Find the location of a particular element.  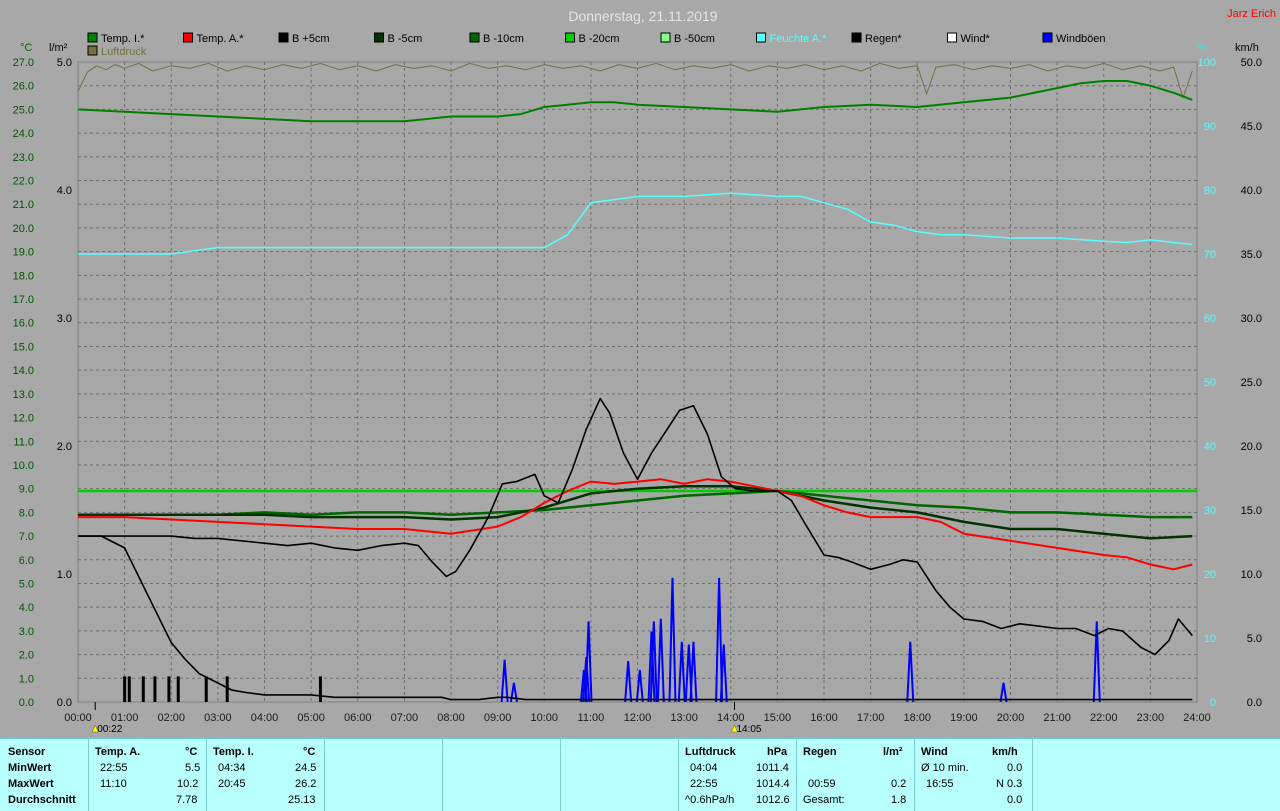

wind-tick-label: 5.0 is located at coordinates (1254, 639).